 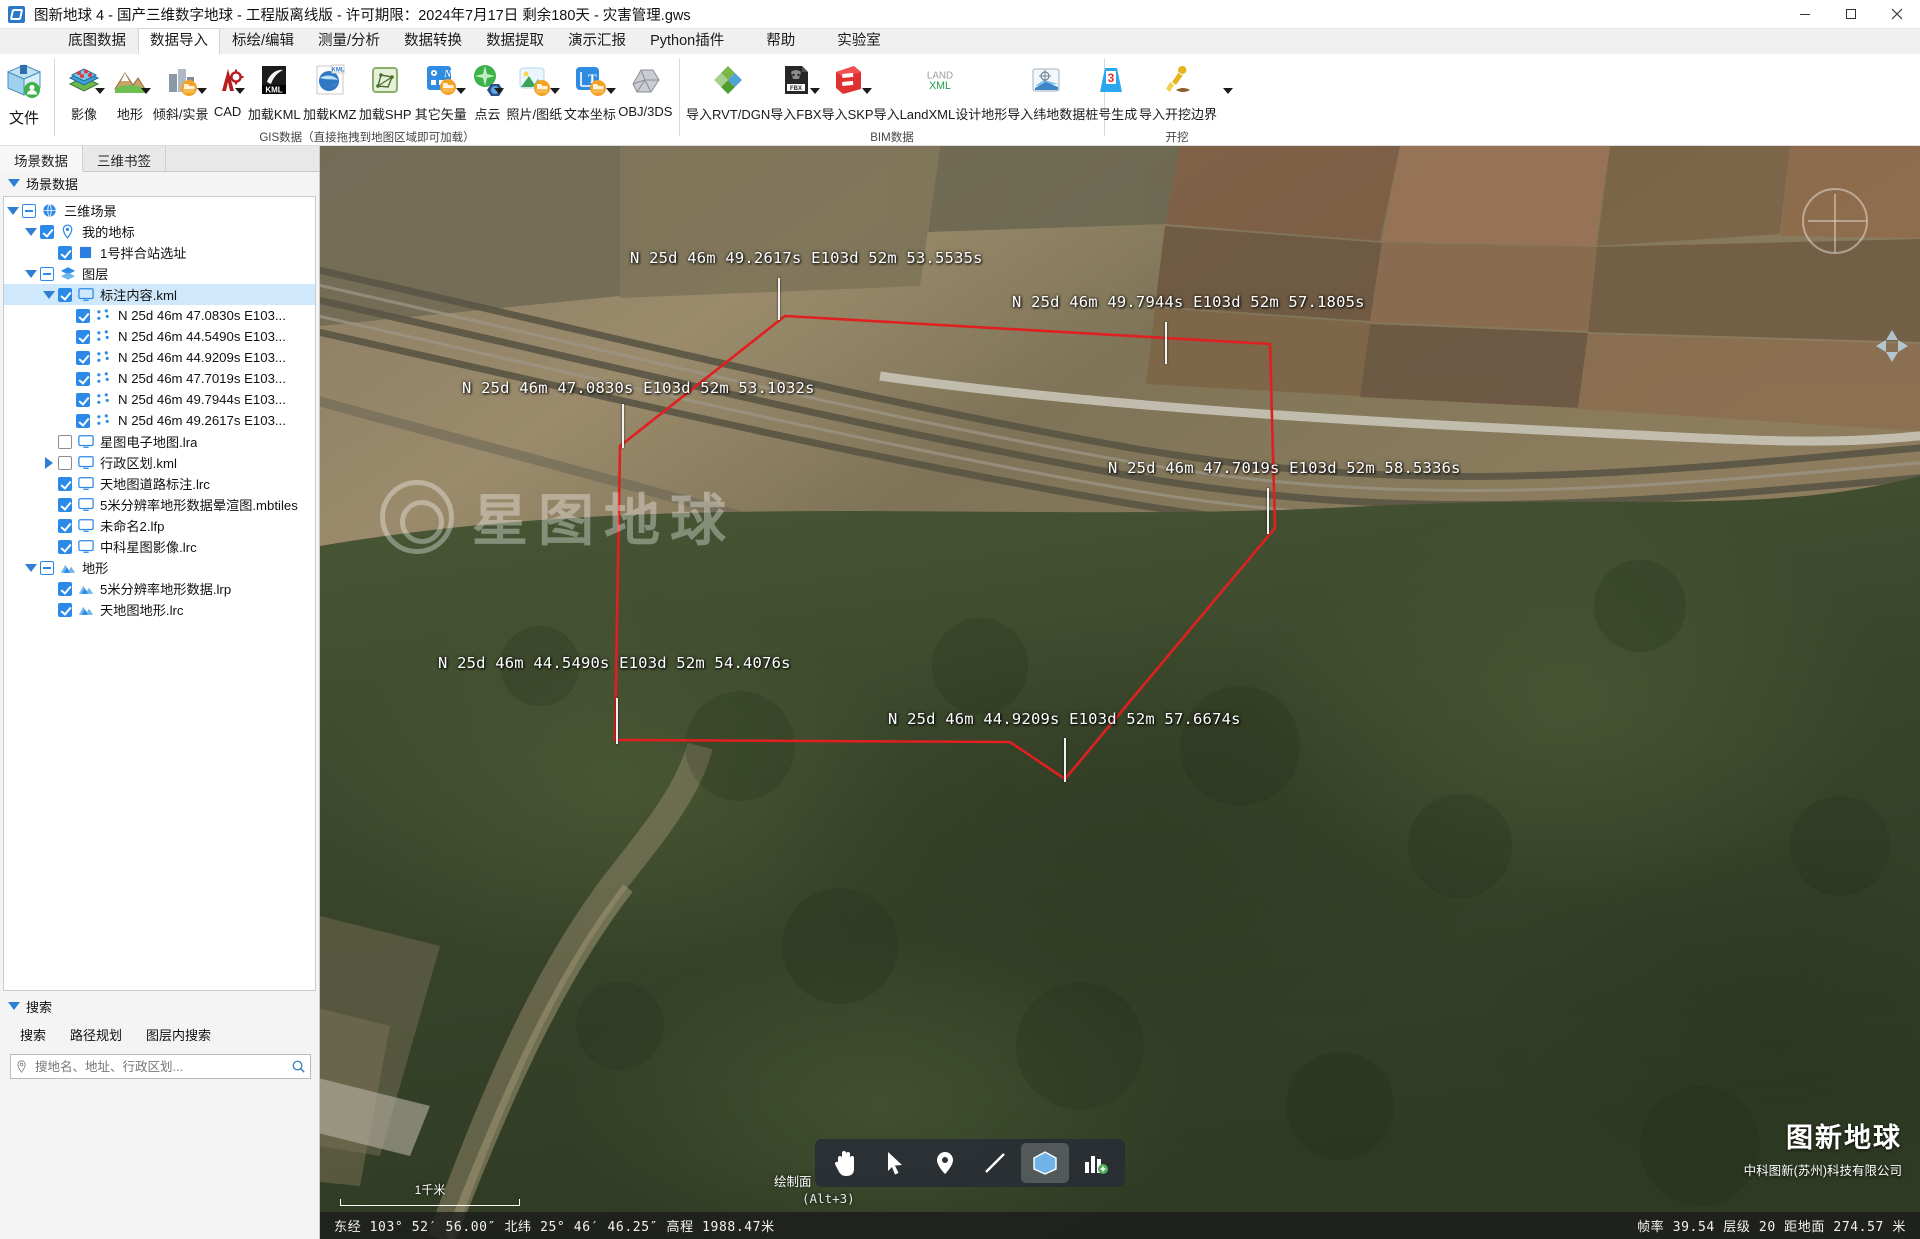 What do you see at coordinates (130, 90) in the screenshot?
I see `ribbon-button-terrain: 地形` at bounding box center [130, 90].